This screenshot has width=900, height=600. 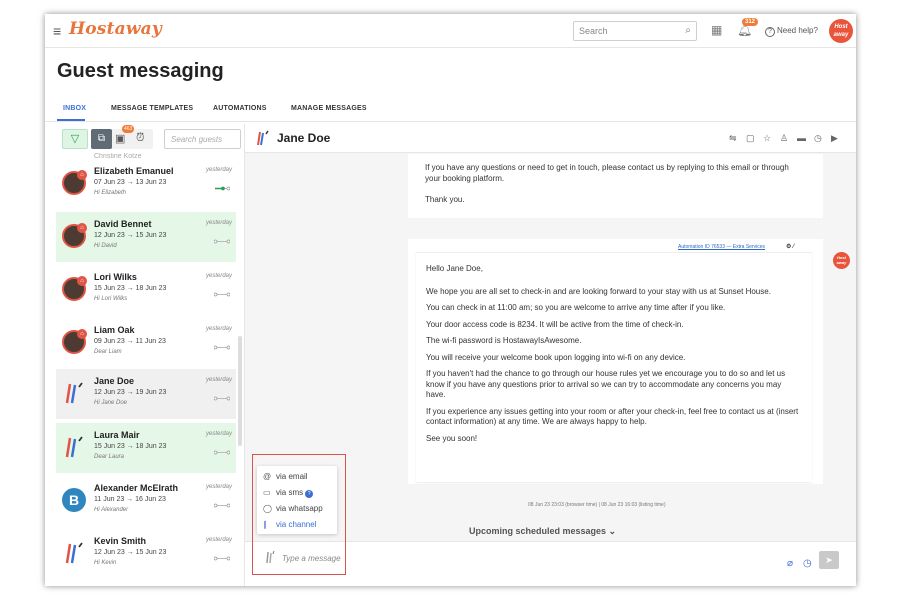 What do you see at coordinates (130, 182) in the screenshot?
I see `stay-dates: 07 Jun 23 → 13 Jun 23` at bounding box center [130, 182].